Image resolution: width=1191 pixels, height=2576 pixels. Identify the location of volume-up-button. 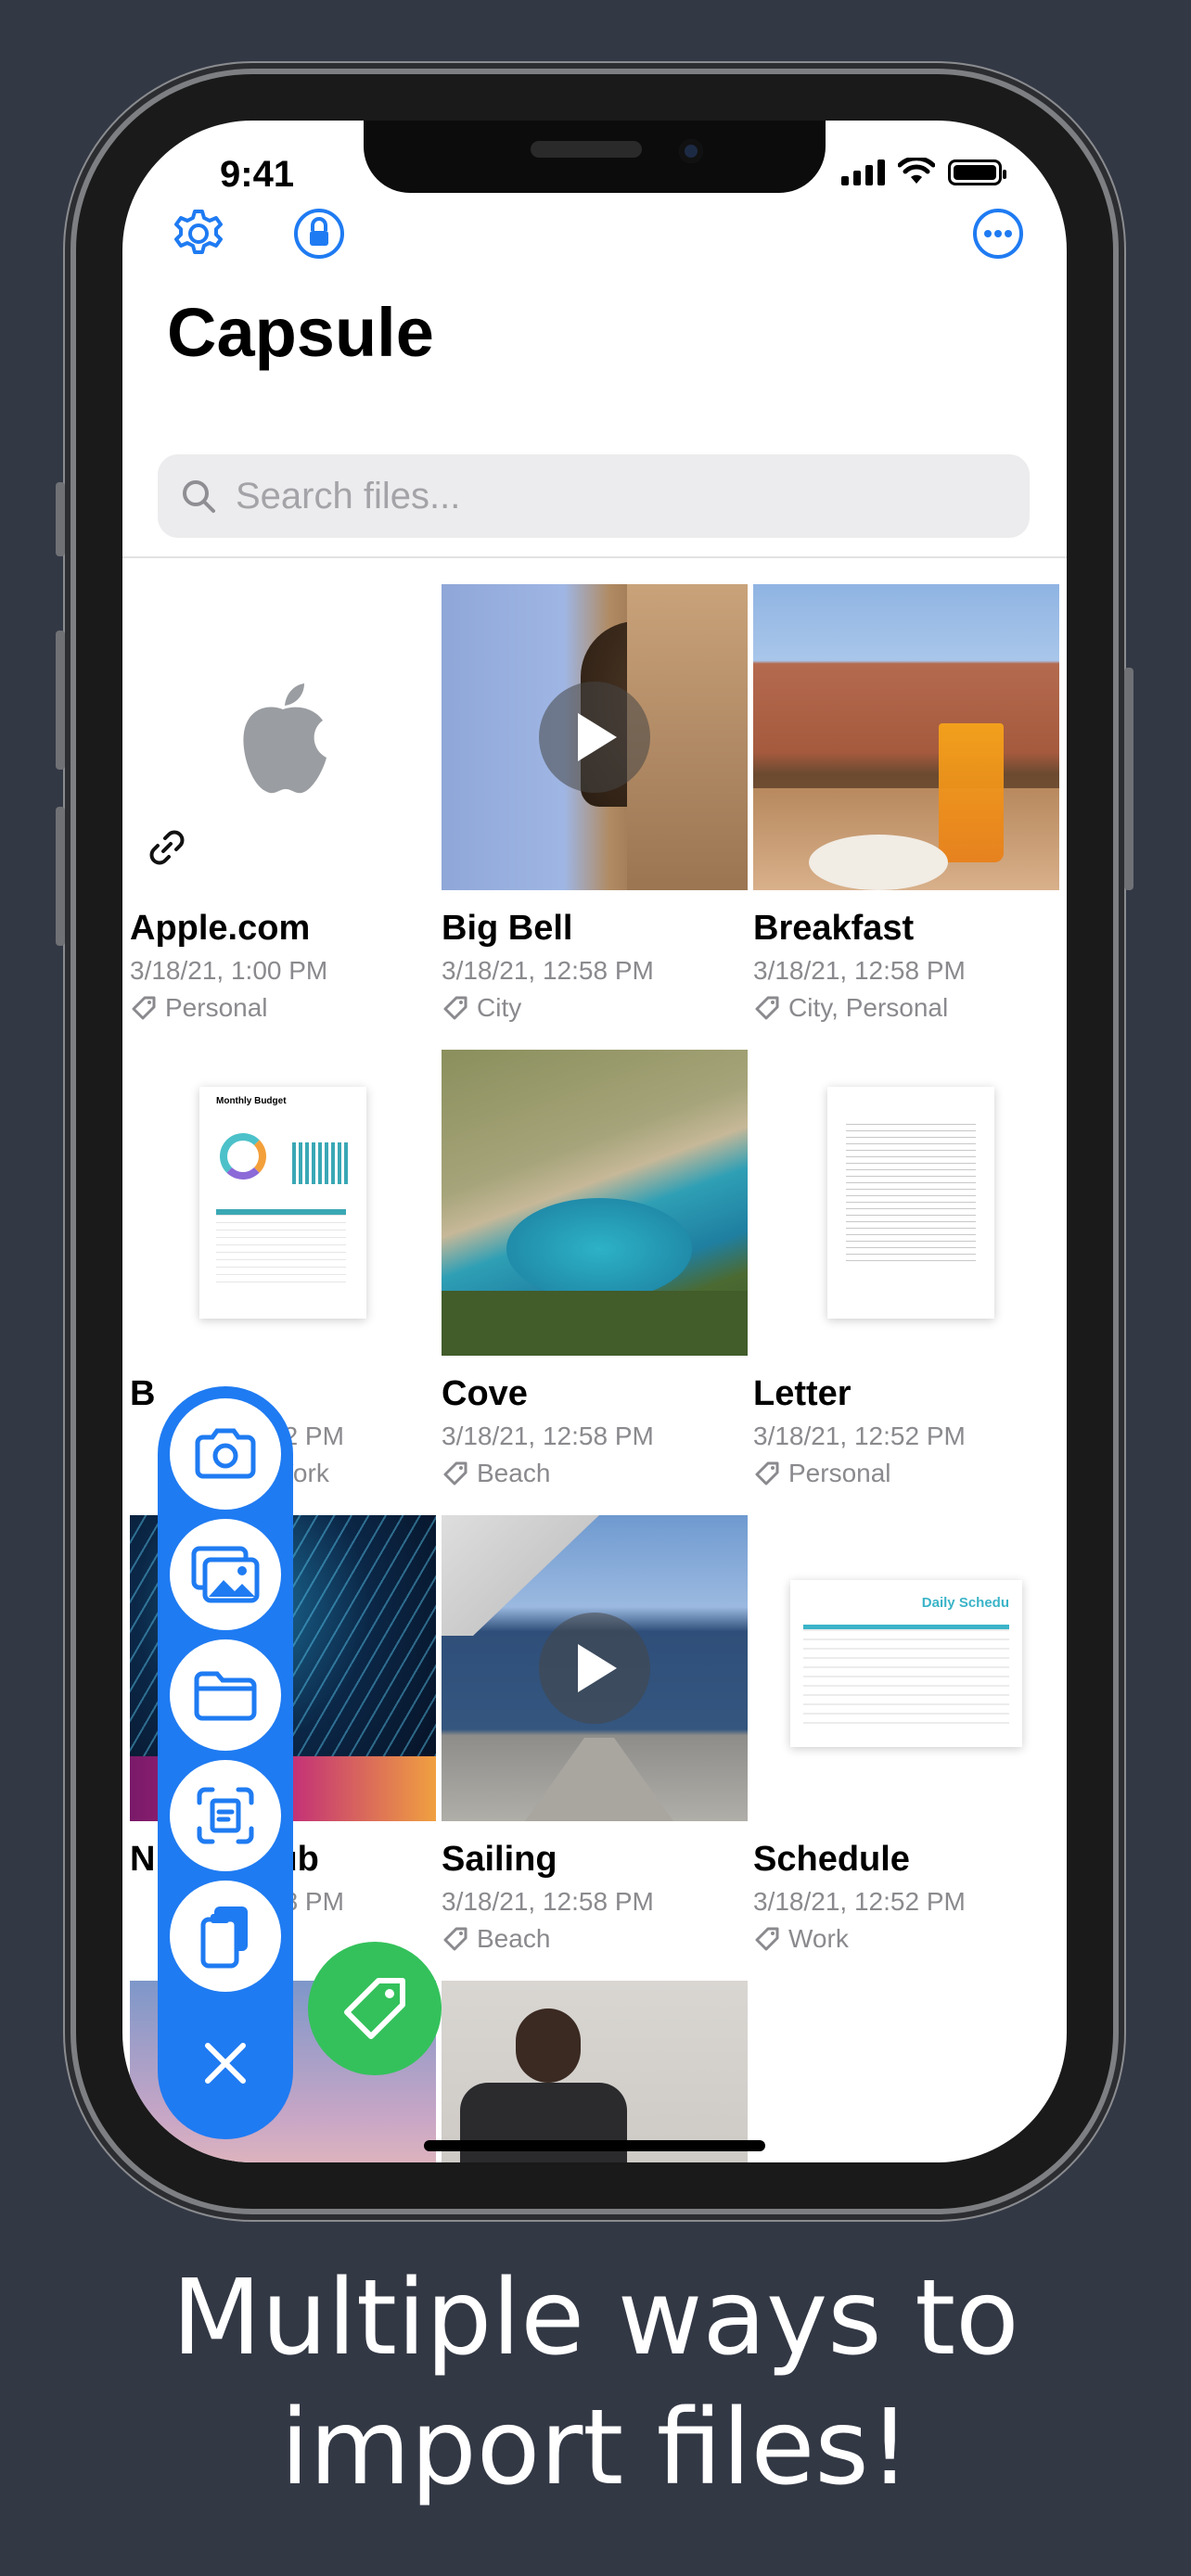
(60, 700).